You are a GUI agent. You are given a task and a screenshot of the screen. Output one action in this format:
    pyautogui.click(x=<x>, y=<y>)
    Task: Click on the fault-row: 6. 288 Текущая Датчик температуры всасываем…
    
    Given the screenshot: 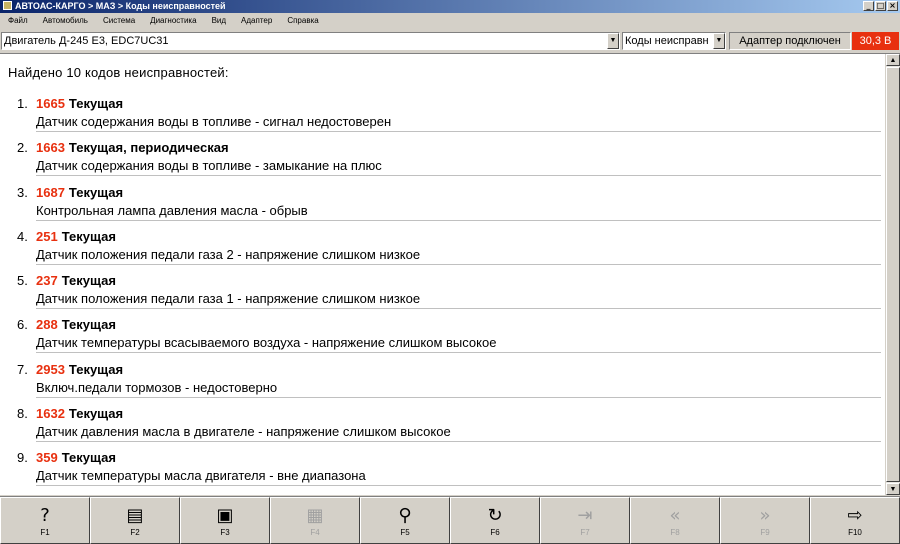 What is the action you would take?
    pyautogui.click(x=443, y=338)
    